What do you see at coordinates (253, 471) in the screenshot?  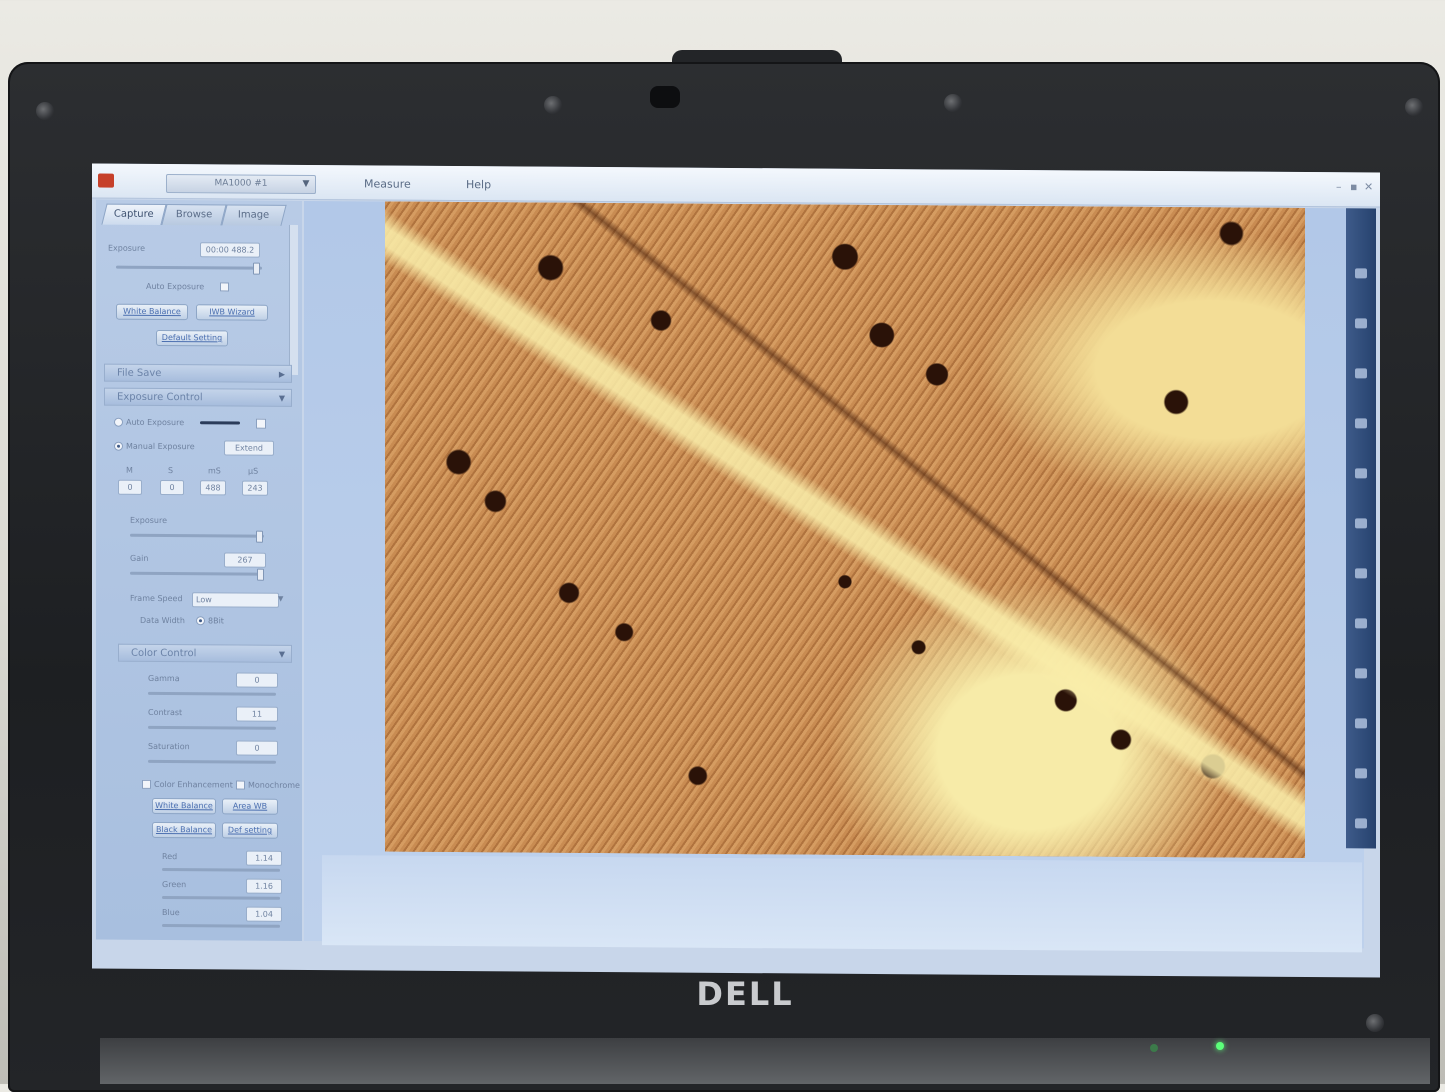 I see `unit-label-us: μS` at bounding box center [253, 471].